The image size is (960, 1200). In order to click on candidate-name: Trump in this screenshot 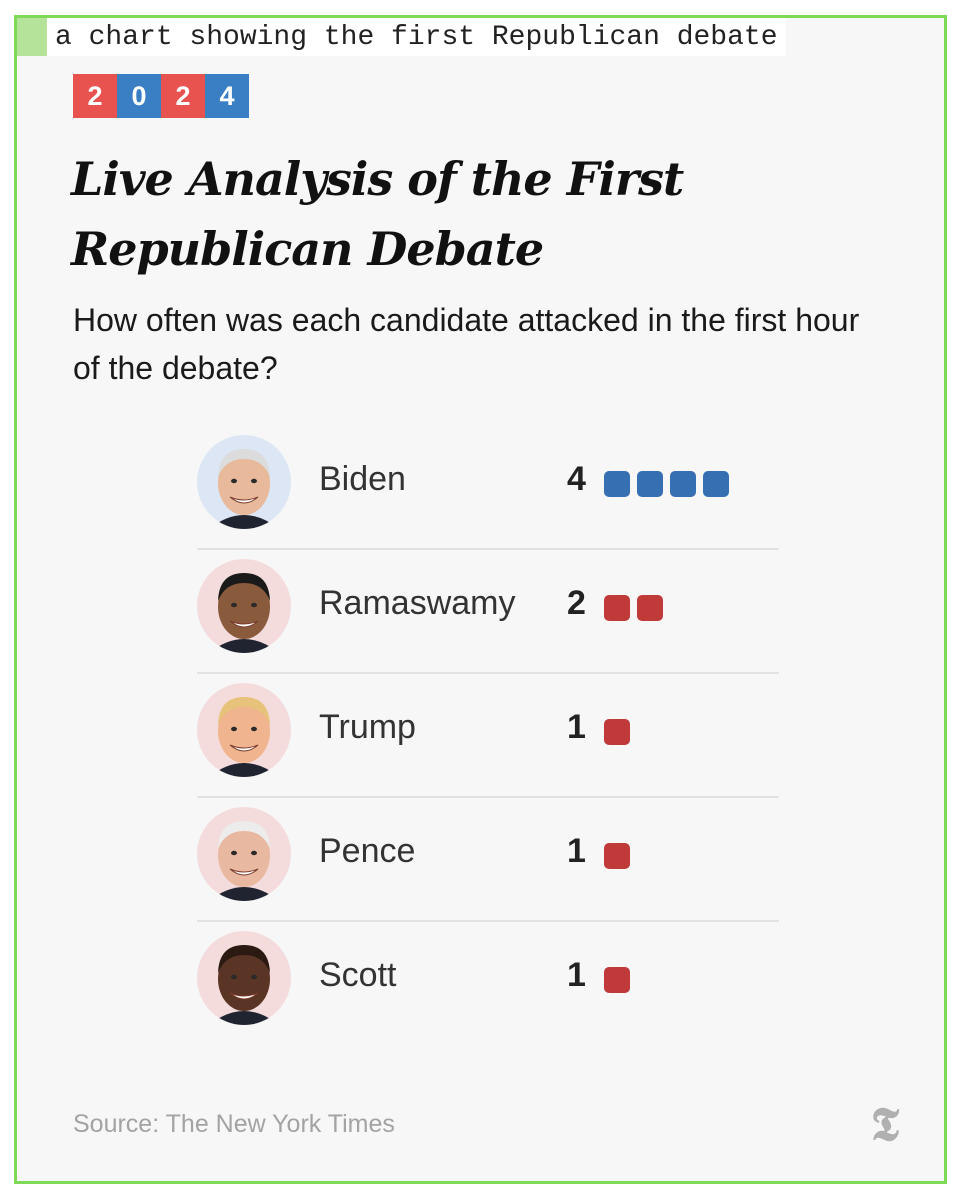, I will do `click(367, 727)`.